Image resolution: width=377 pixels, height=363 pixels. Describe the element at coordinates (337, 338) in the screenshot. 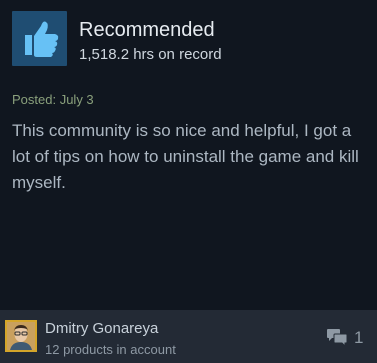

I see `speech-bubbles-icon` at that location.